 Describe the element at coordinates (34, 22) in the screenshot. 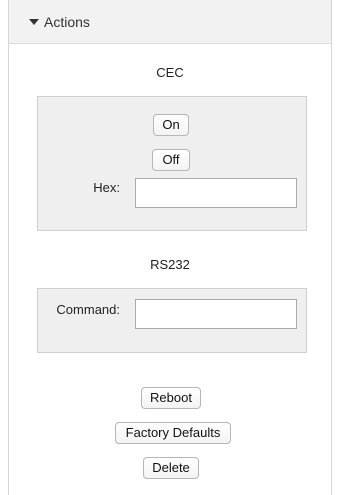

I see `caret-down-icon` at that location.